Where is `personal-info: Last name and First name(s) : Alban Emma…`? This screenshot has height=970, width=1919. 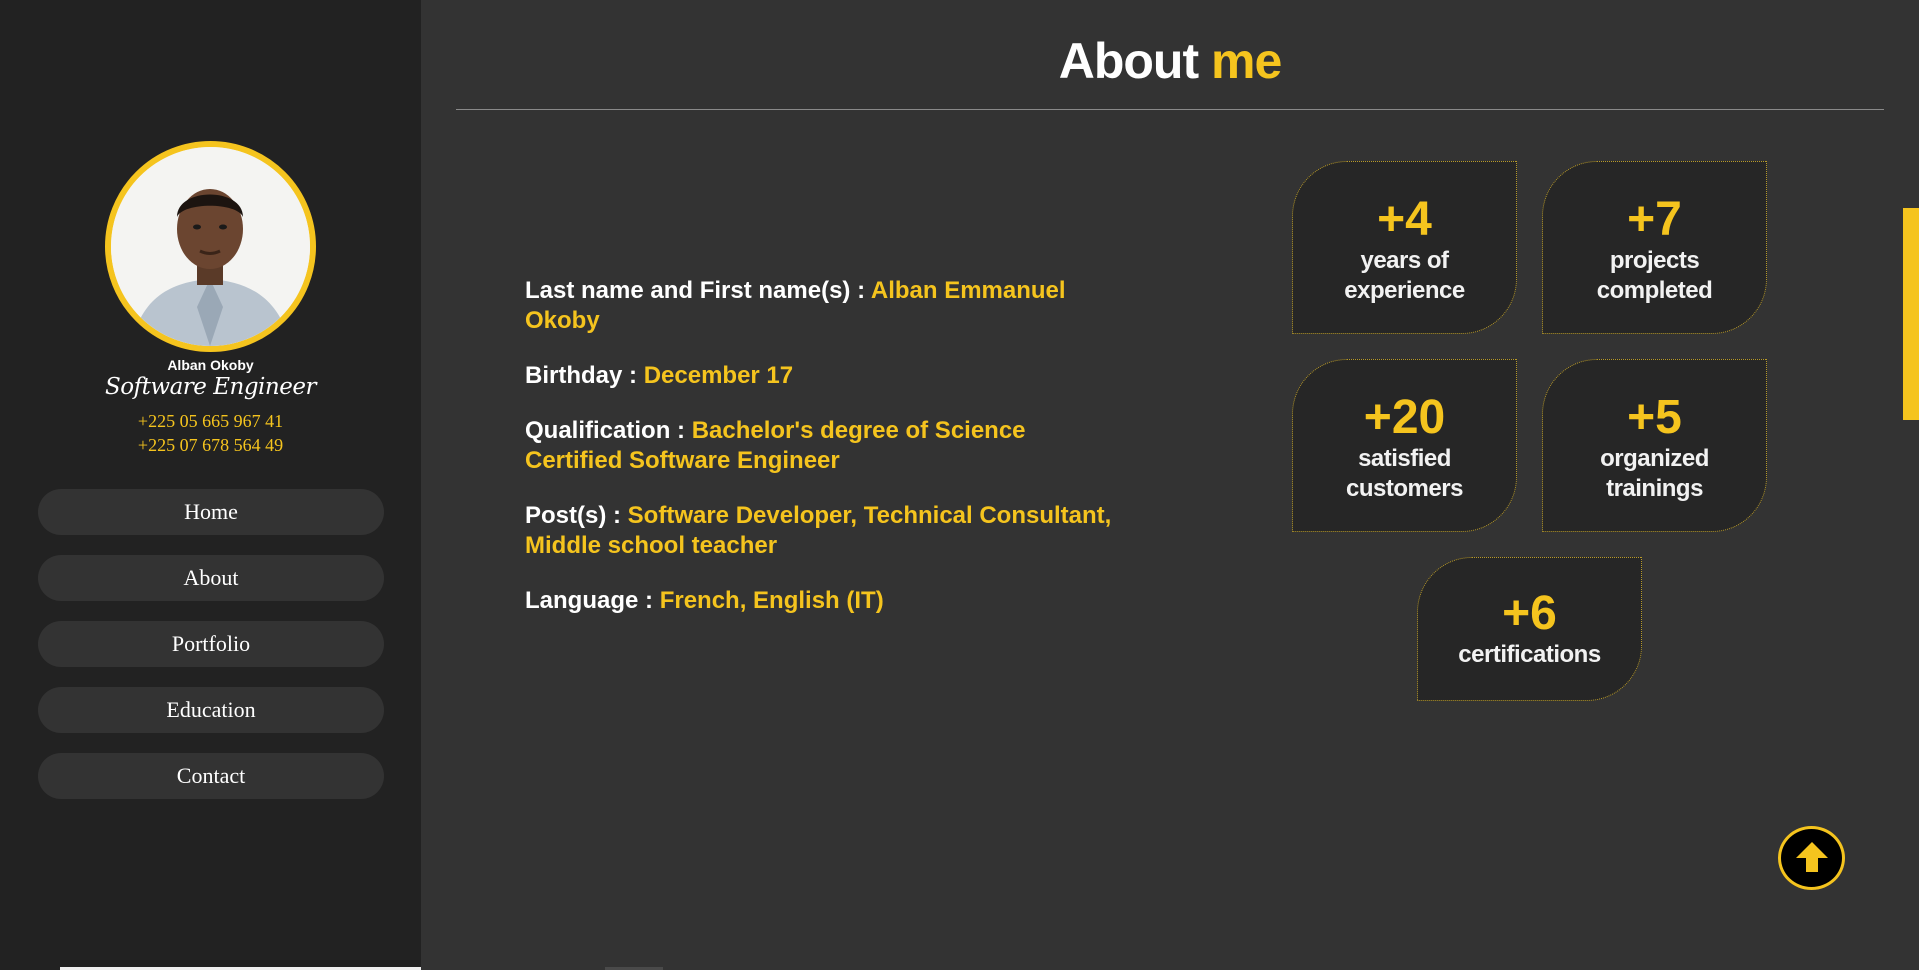 personal-info: Last name and First name(s) : Alban Emma… is located at coordinates (835, 458).